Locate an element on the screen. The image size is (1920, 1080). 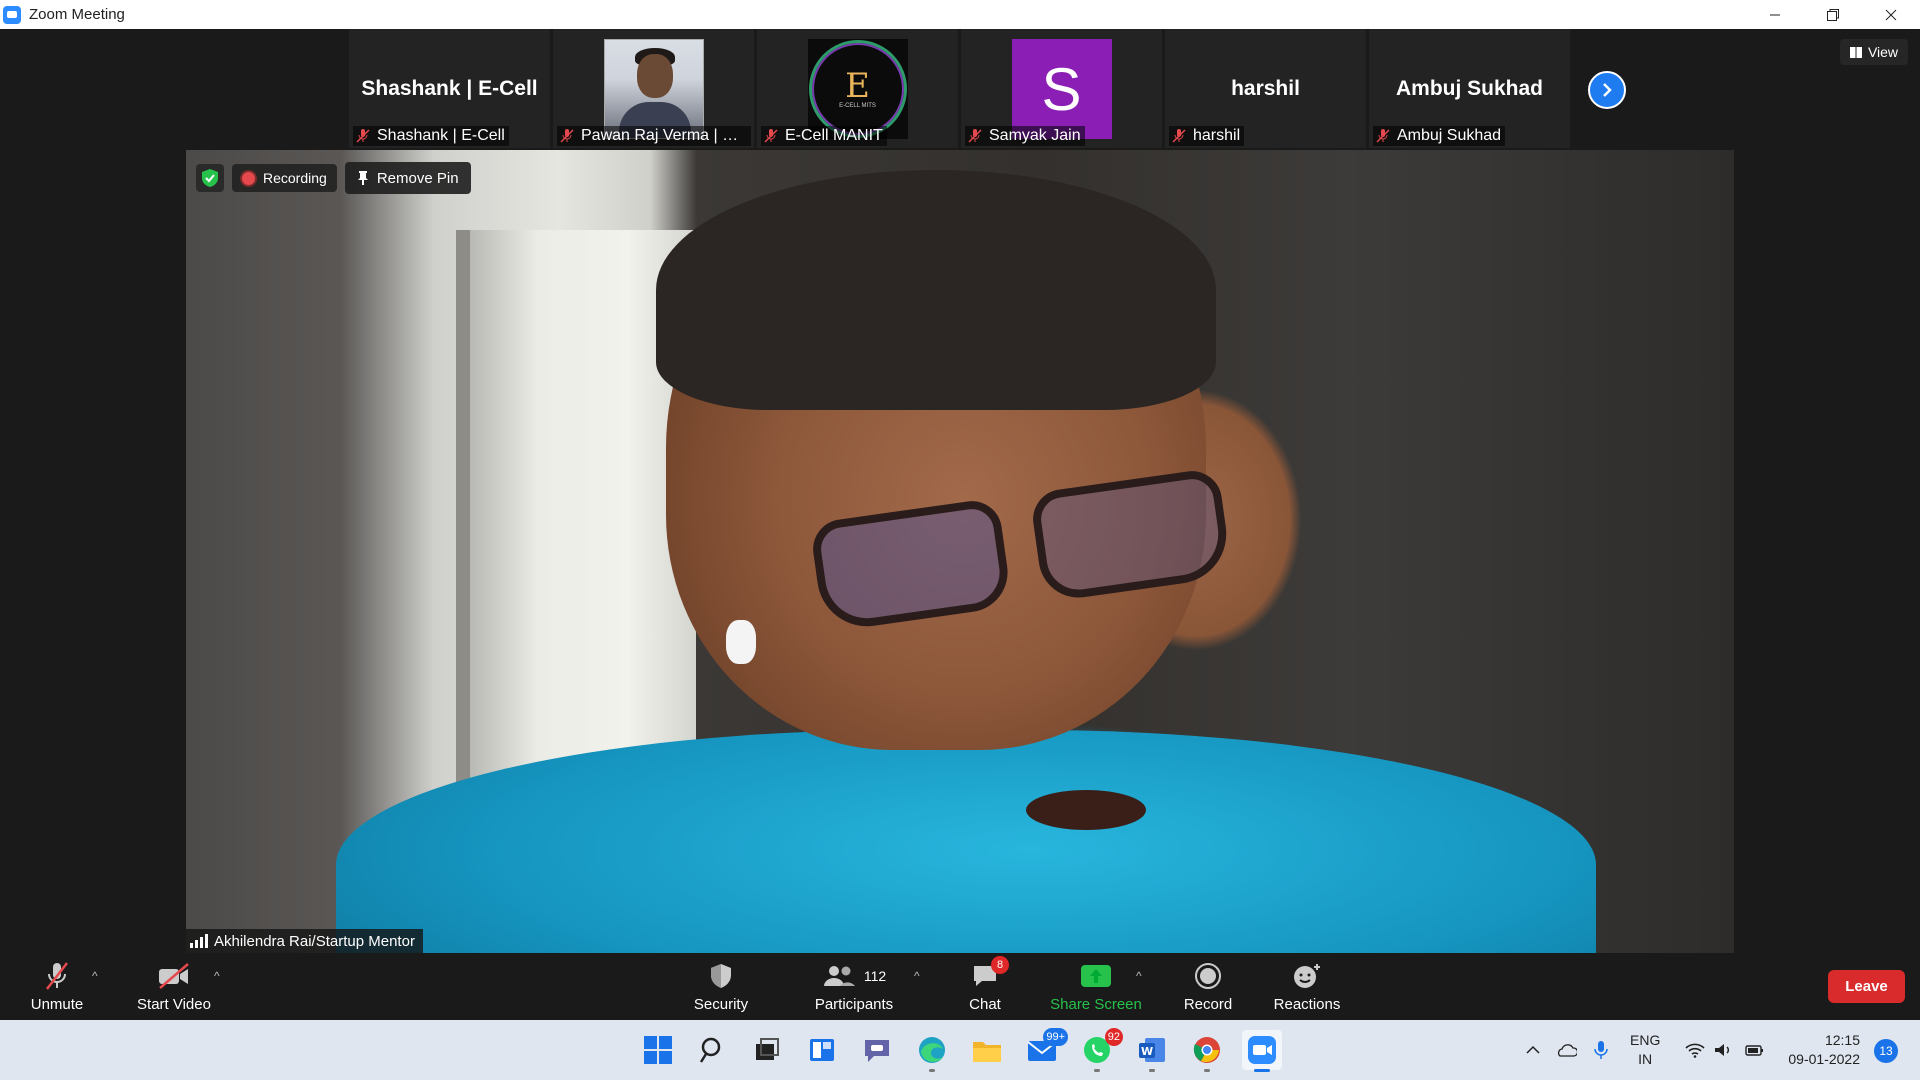
pin-icon is located at coordinates (362, 178).